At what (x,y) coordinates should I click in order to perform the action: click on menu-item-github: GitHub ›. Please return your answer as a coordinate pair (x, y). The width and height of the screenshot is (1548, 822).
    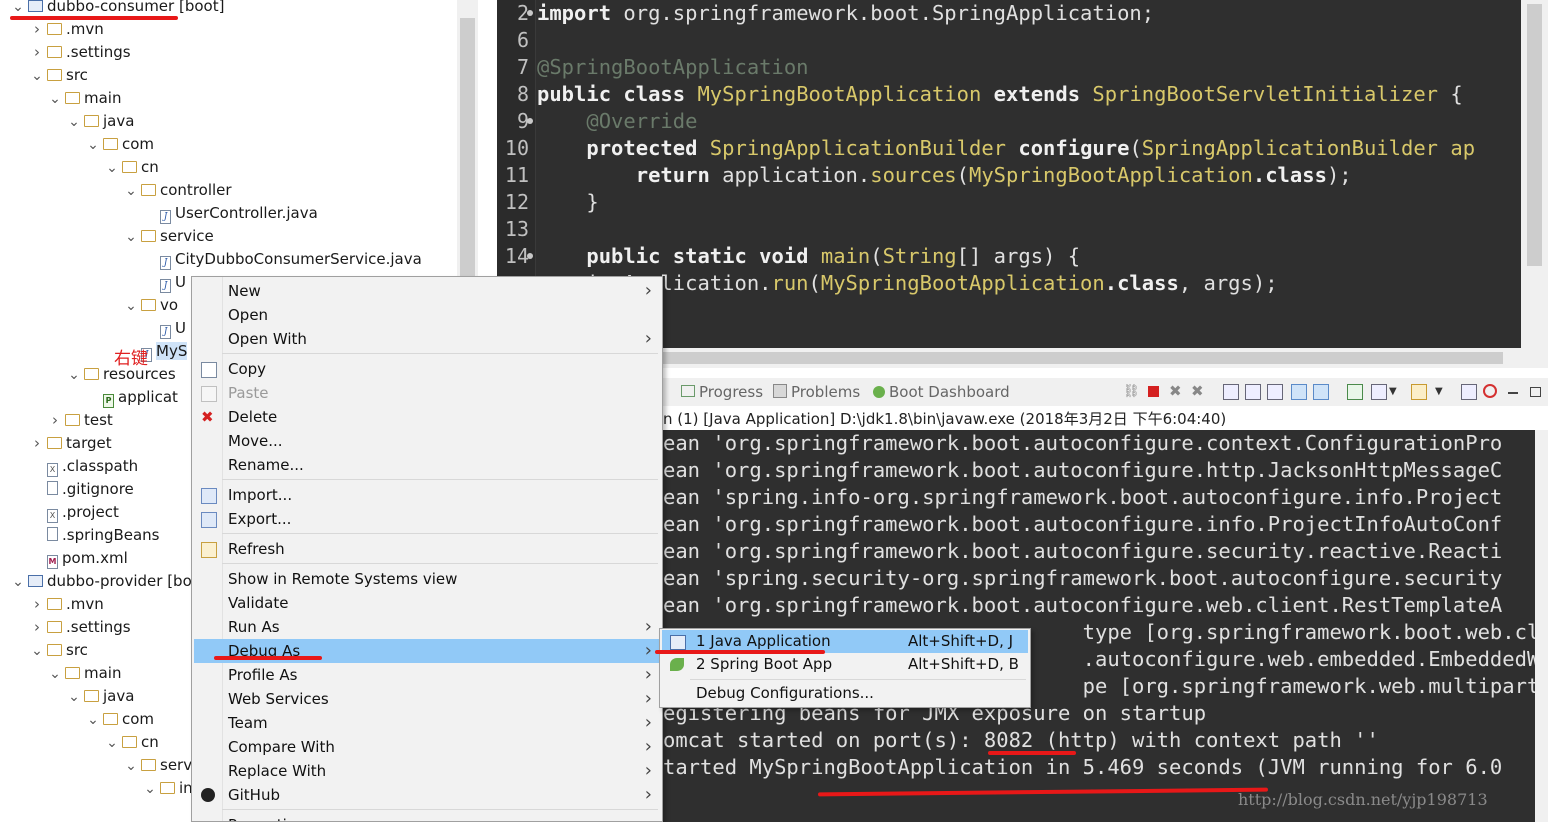
    Looking at the image, I should click on (427, 795).